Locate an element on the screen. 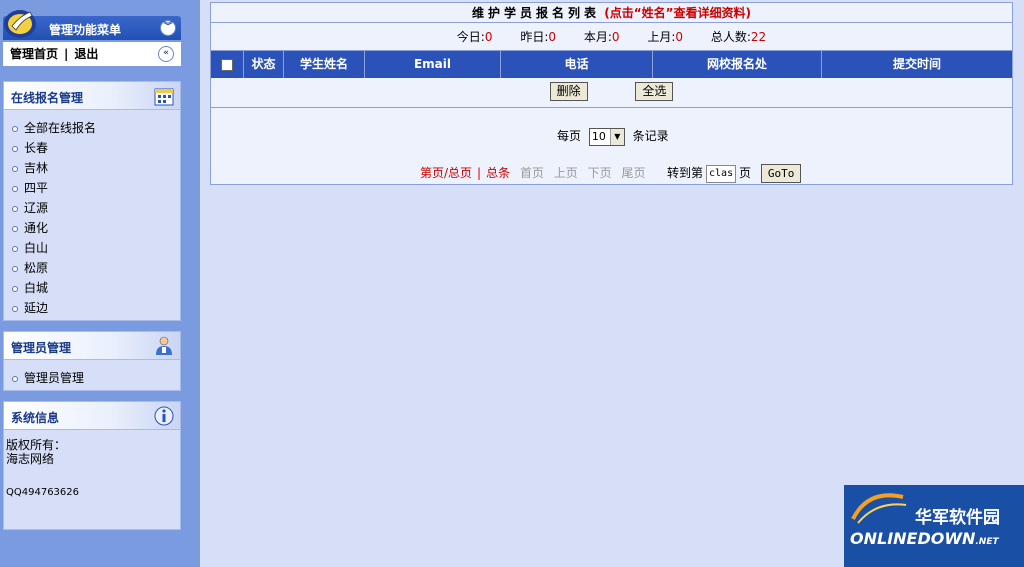  region-link: 通化 is located at coordinates (36, 228).